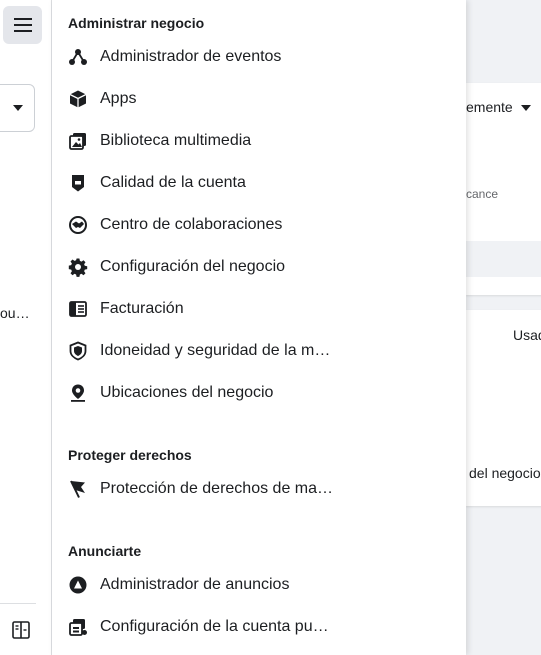 This screenshot has width=541, height=655. What do you see at coordinates (78, 141) in the screenshot?
I see `media-library-icon` at bounding box center [78, 141].